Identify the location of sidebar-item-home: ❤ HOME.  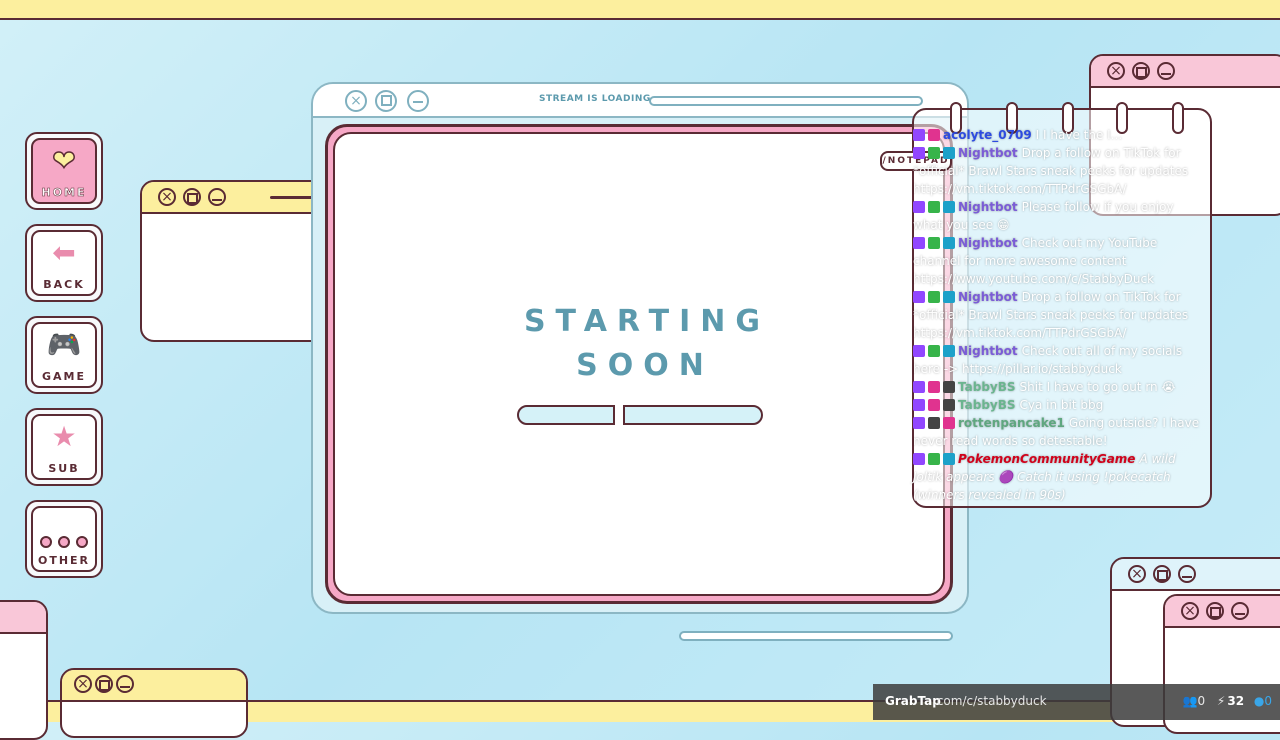
(64, 171).